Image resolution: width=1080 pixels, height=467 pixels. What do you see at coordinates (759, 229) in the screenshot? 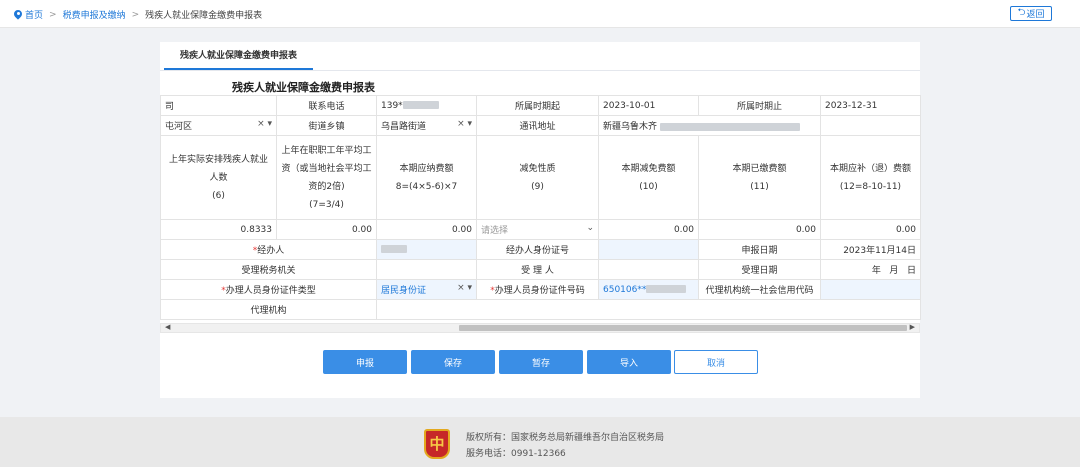
I see `value-11: 0.00` at bounding box center [759, 229].